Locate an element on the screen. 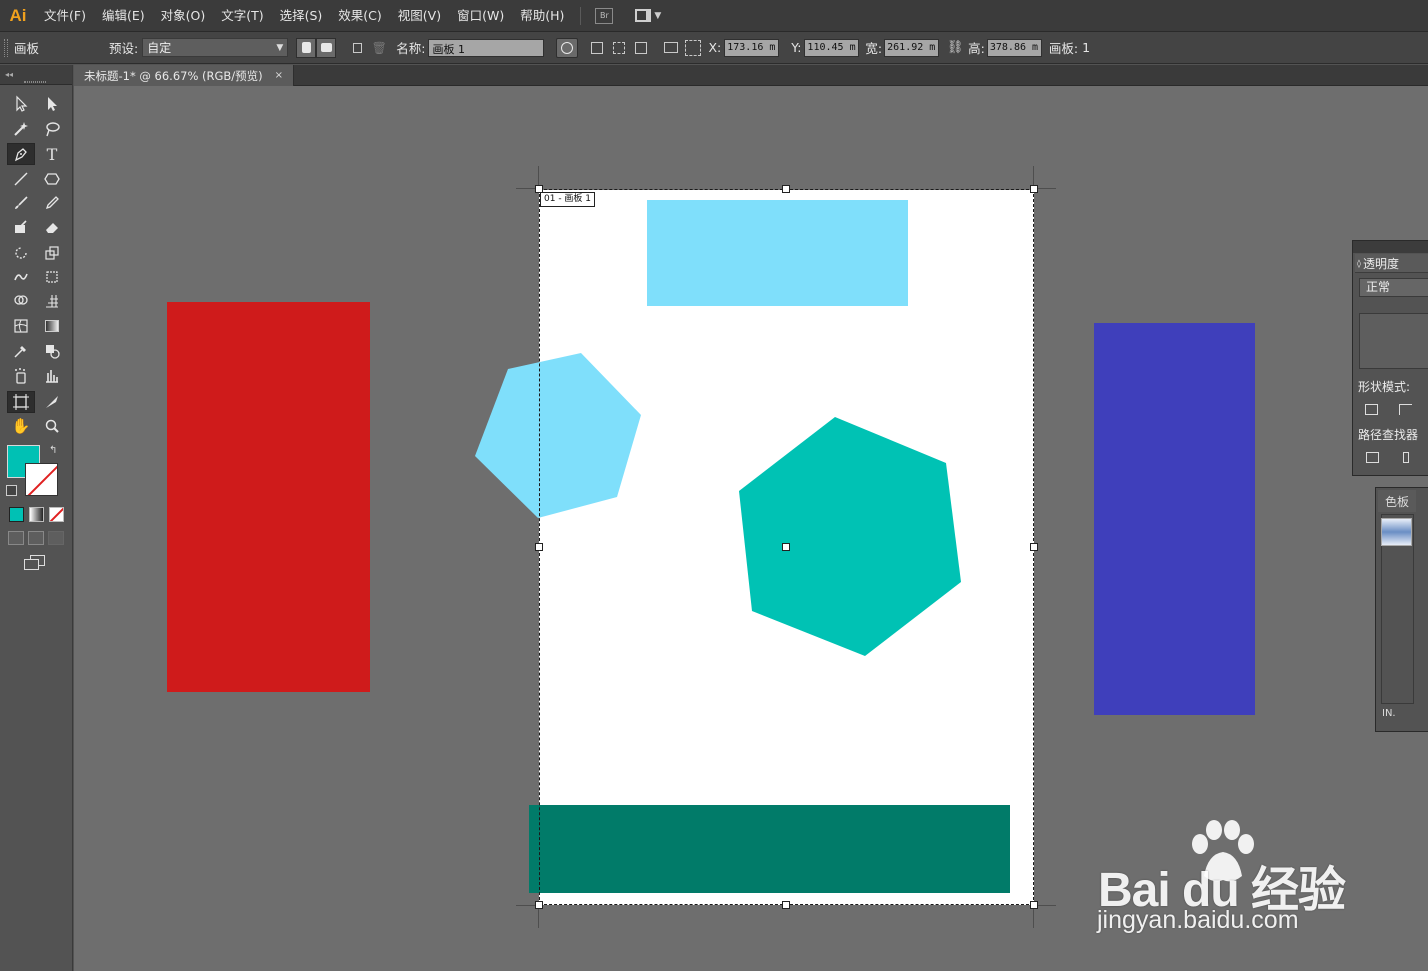 This screenshot has height=971, width=1428. artboard-options-button is located at coordinates (671, 48).